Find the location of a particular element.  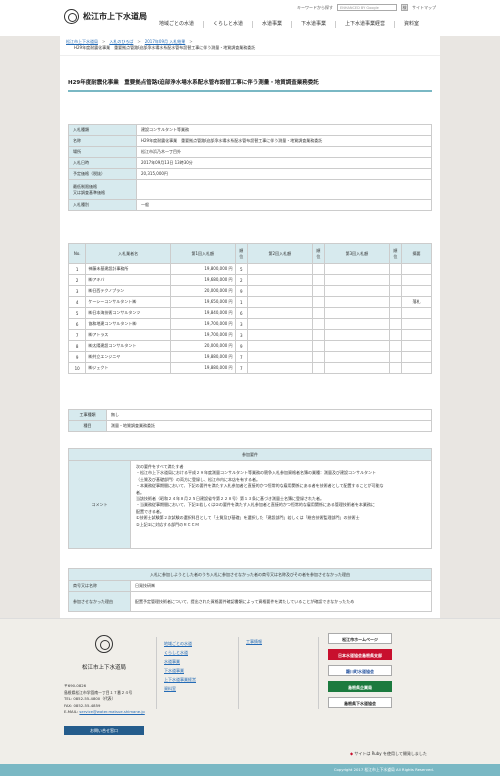

footer-link: 水道事業 is located at coordinates (180, 661).